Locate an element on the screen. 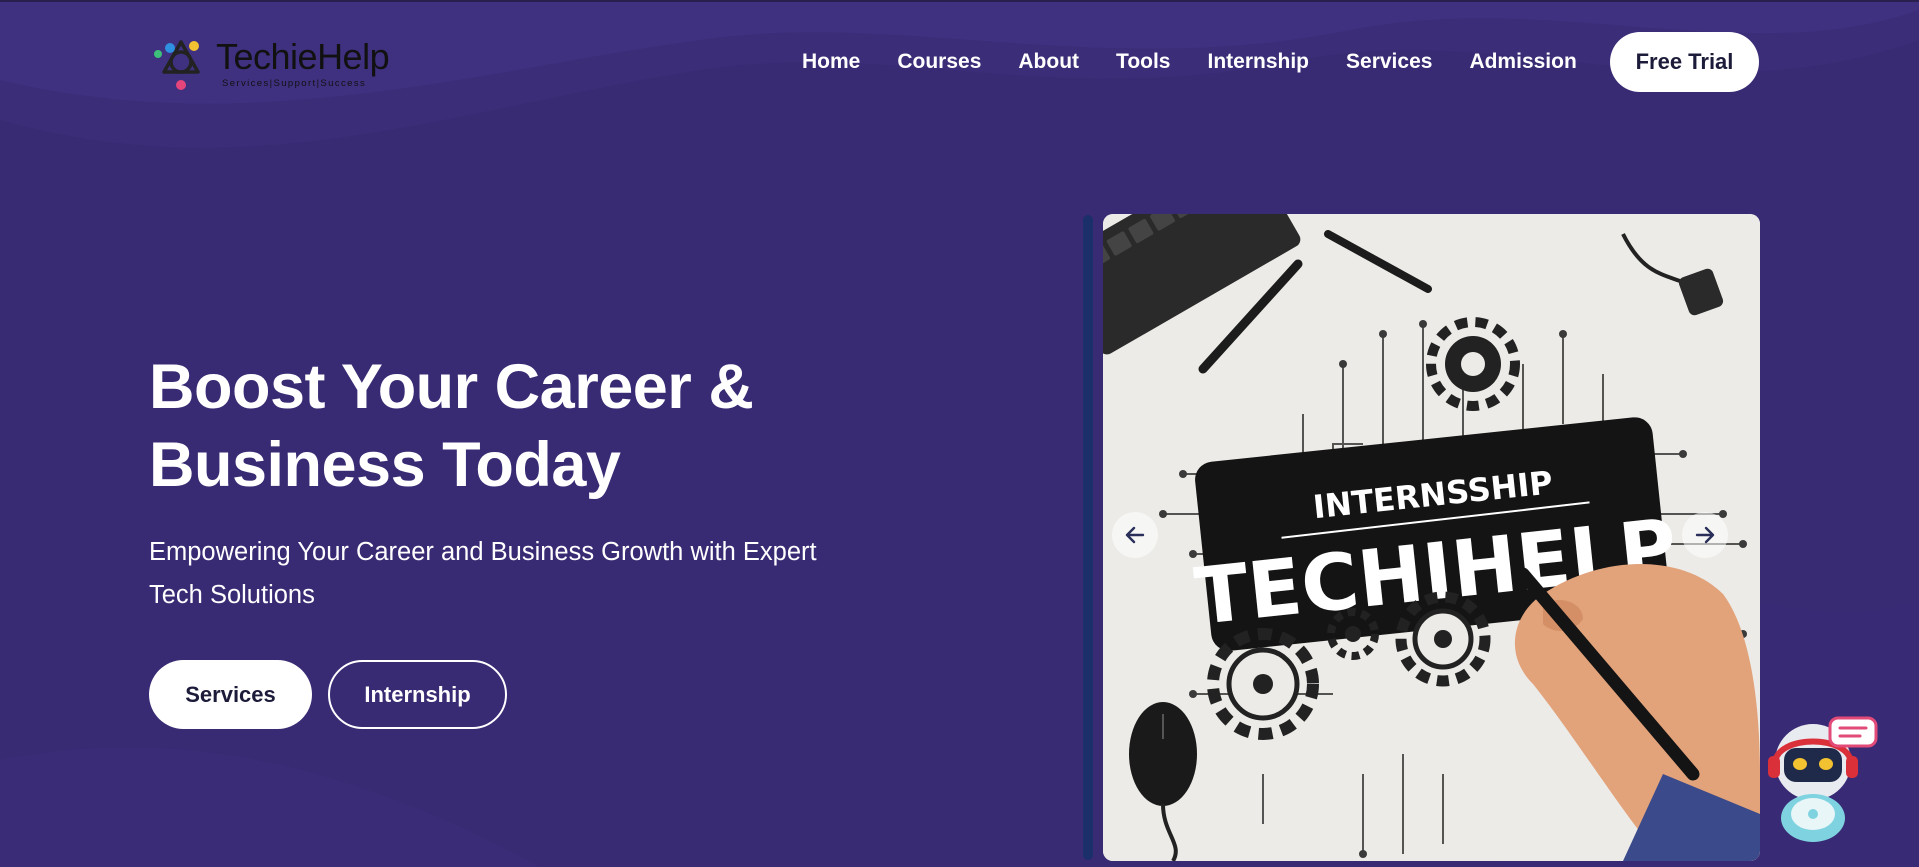 The image size is (1919, 867). hero-title: Boost Your Career & Business Today is located at coordinates (529, 426).